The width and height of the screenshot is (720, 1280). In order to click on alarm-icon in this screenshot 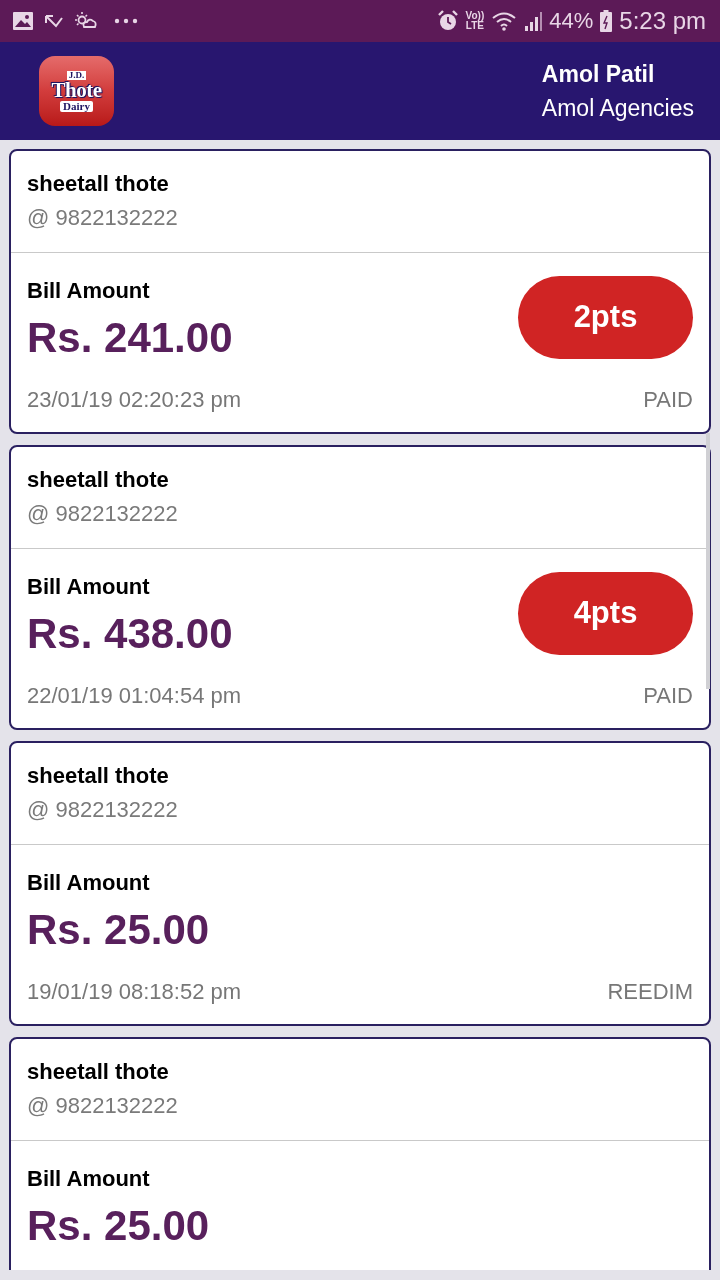, I will do `click(447, 21)`.